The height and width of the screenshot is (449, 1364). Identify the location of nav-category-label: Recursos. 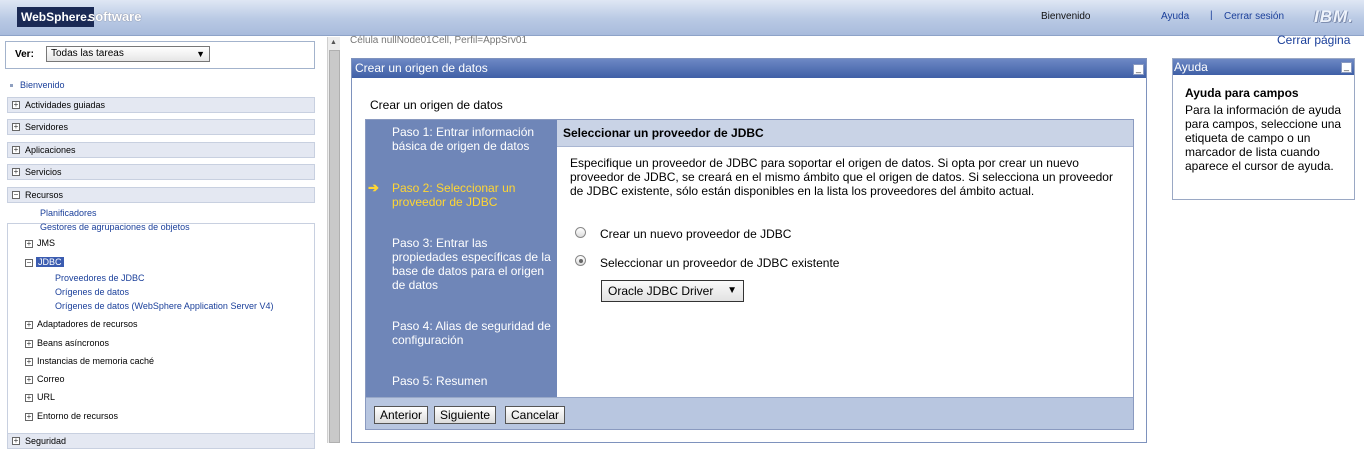
(44, 195).